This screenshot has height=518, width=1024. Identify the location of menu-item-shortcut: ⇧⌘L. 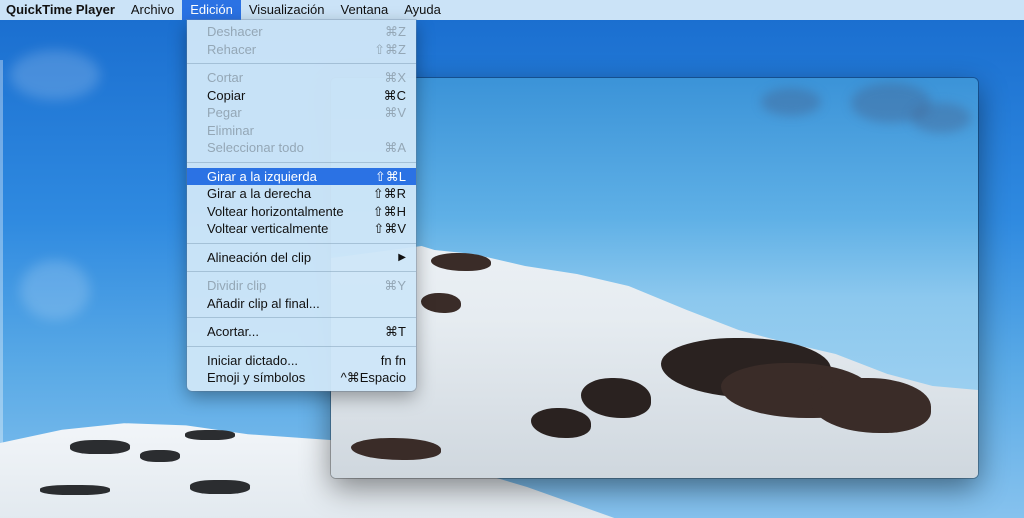
(390, 176).